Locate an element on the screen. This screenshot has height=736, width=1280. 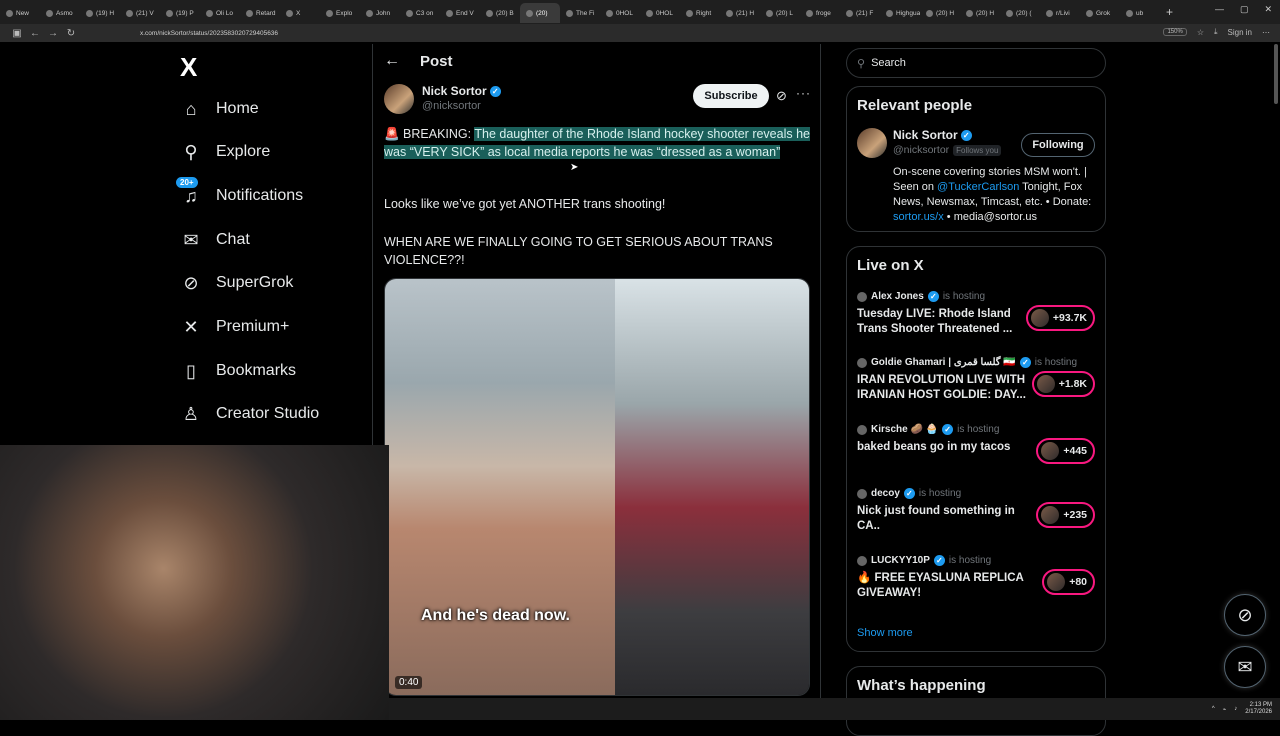
browser-tab: X is located at coordinates (300, 13).